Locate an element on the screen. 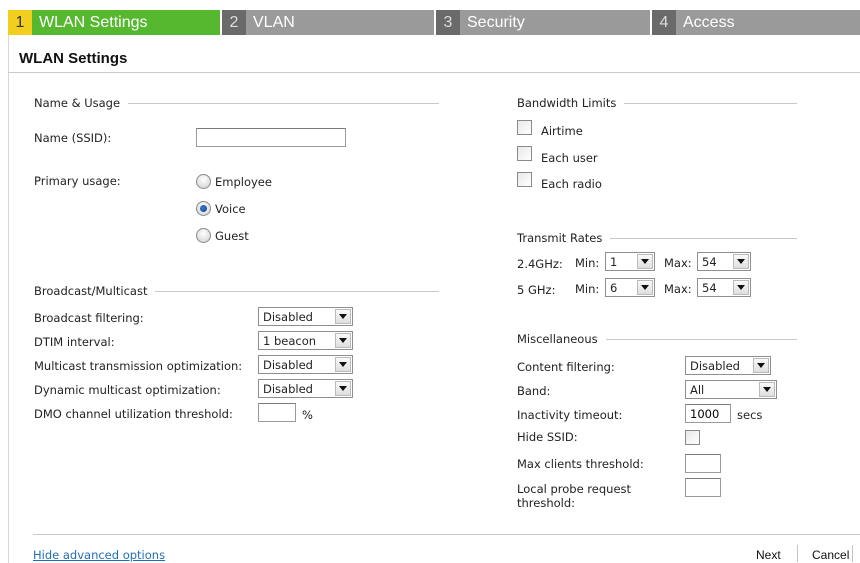 This screenshot has height=563, width=860. band-select: All is located at coordinates (731, 389).